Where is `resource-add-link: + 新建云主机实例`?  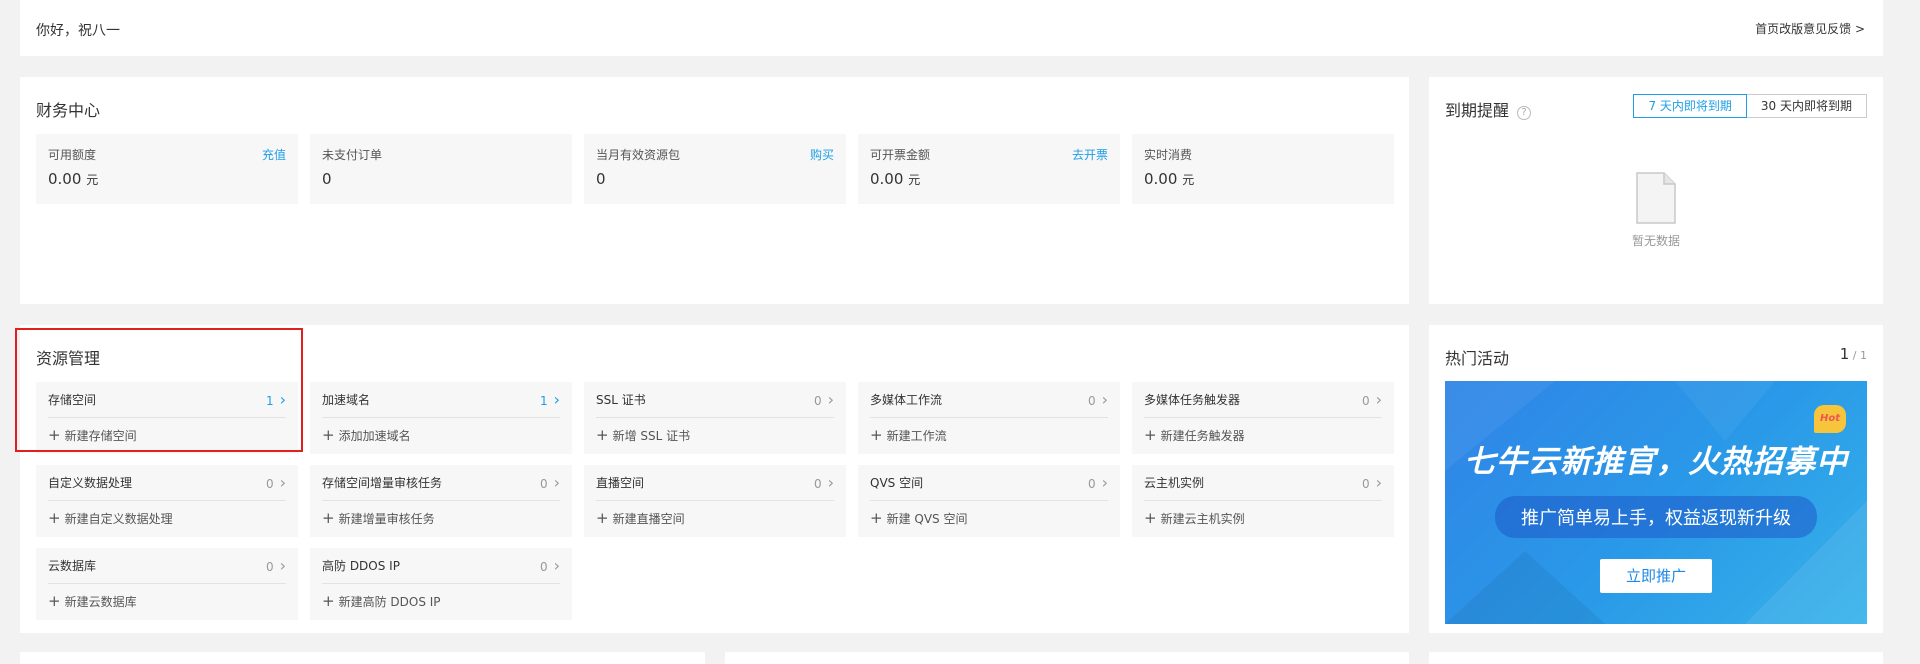
resource-add-link: + 新建云主机实例 is located at coordinates (1194, 518).